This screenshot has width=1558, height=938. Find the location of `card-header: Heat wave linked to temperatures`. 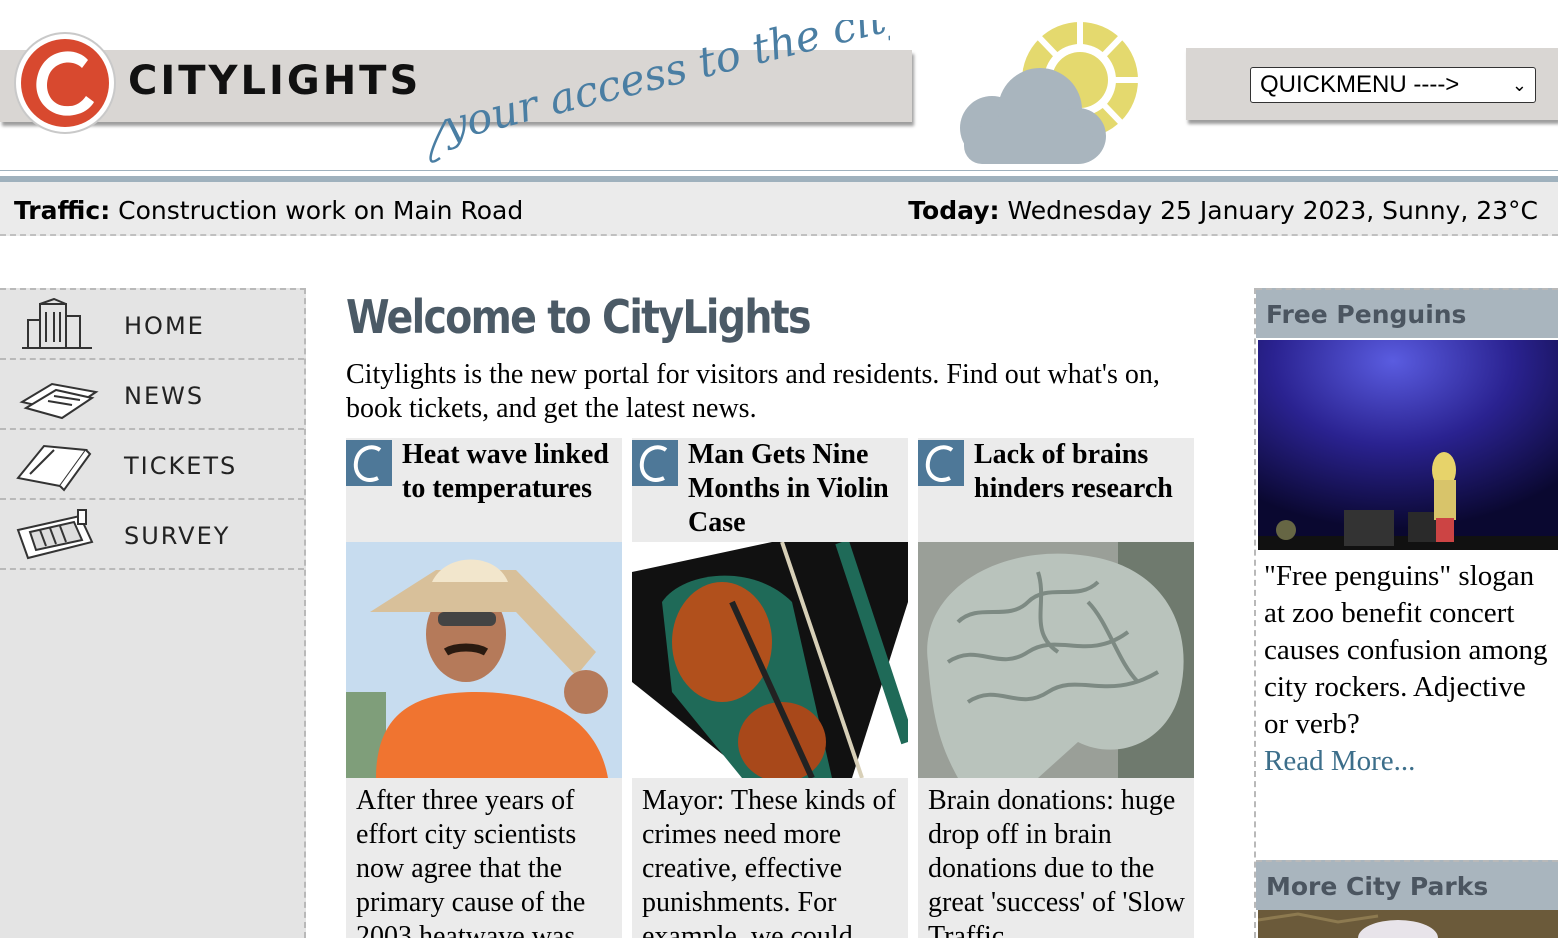

card-header: Heat wave linked to temperatures is located at coordinates (484, 490).